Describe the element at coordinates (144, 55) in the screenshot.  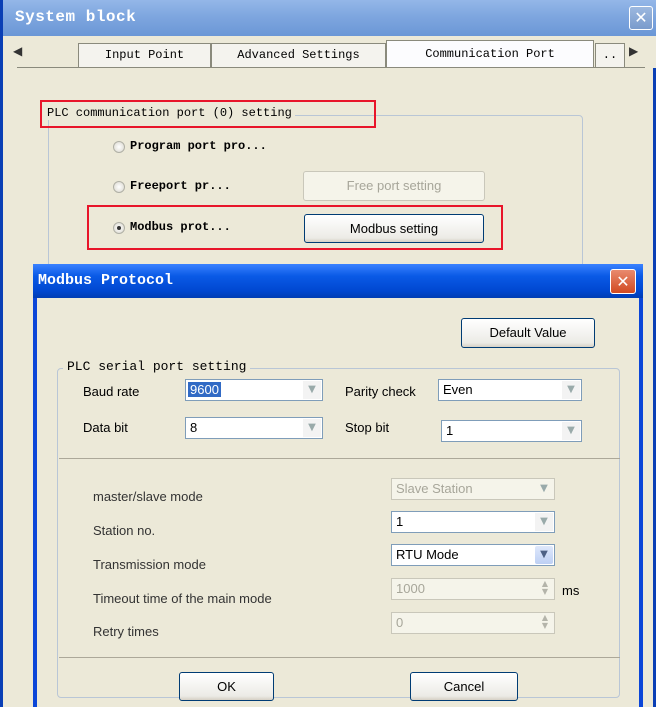
I see `tab-input-point: Input Point` at that location.